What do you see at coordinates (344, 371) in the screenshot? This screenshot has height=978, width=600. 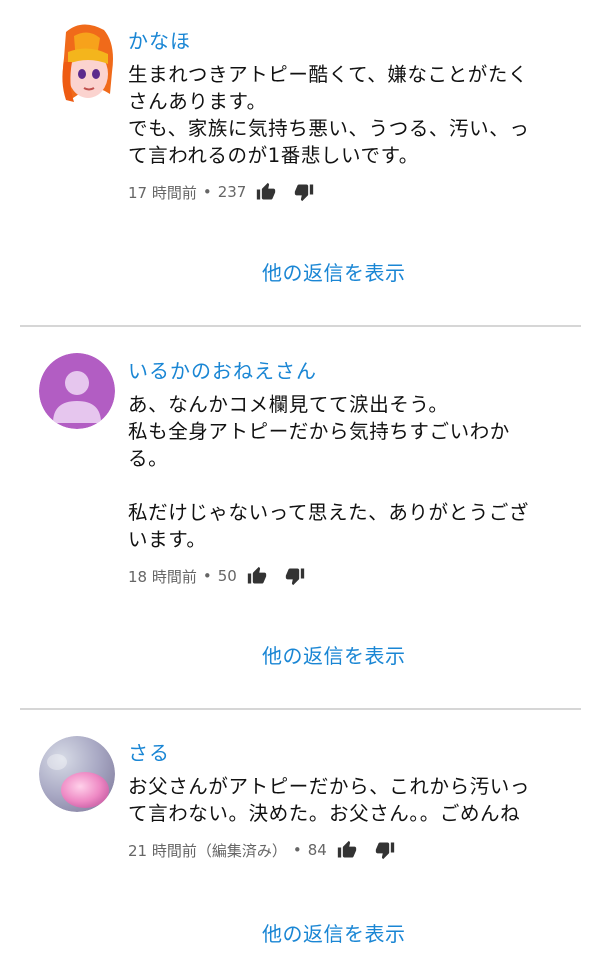 I see `comment-author: いるかのおねえさん` at bounding box center [344, 371].